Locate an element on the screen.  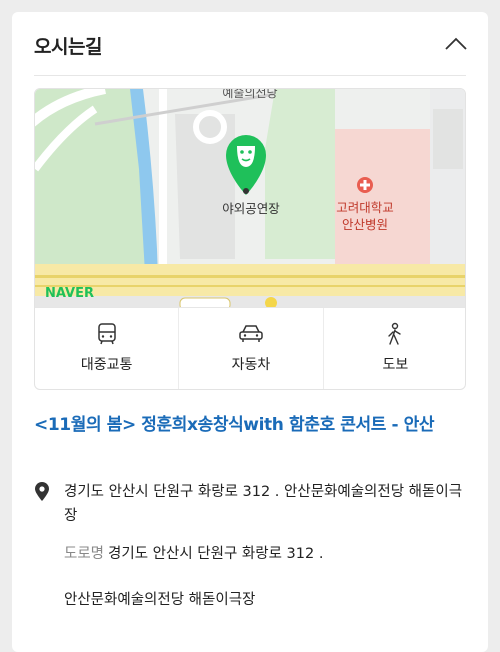
transport-options: 대중교통 자동차 도보 is located at coordinates (250, 348).